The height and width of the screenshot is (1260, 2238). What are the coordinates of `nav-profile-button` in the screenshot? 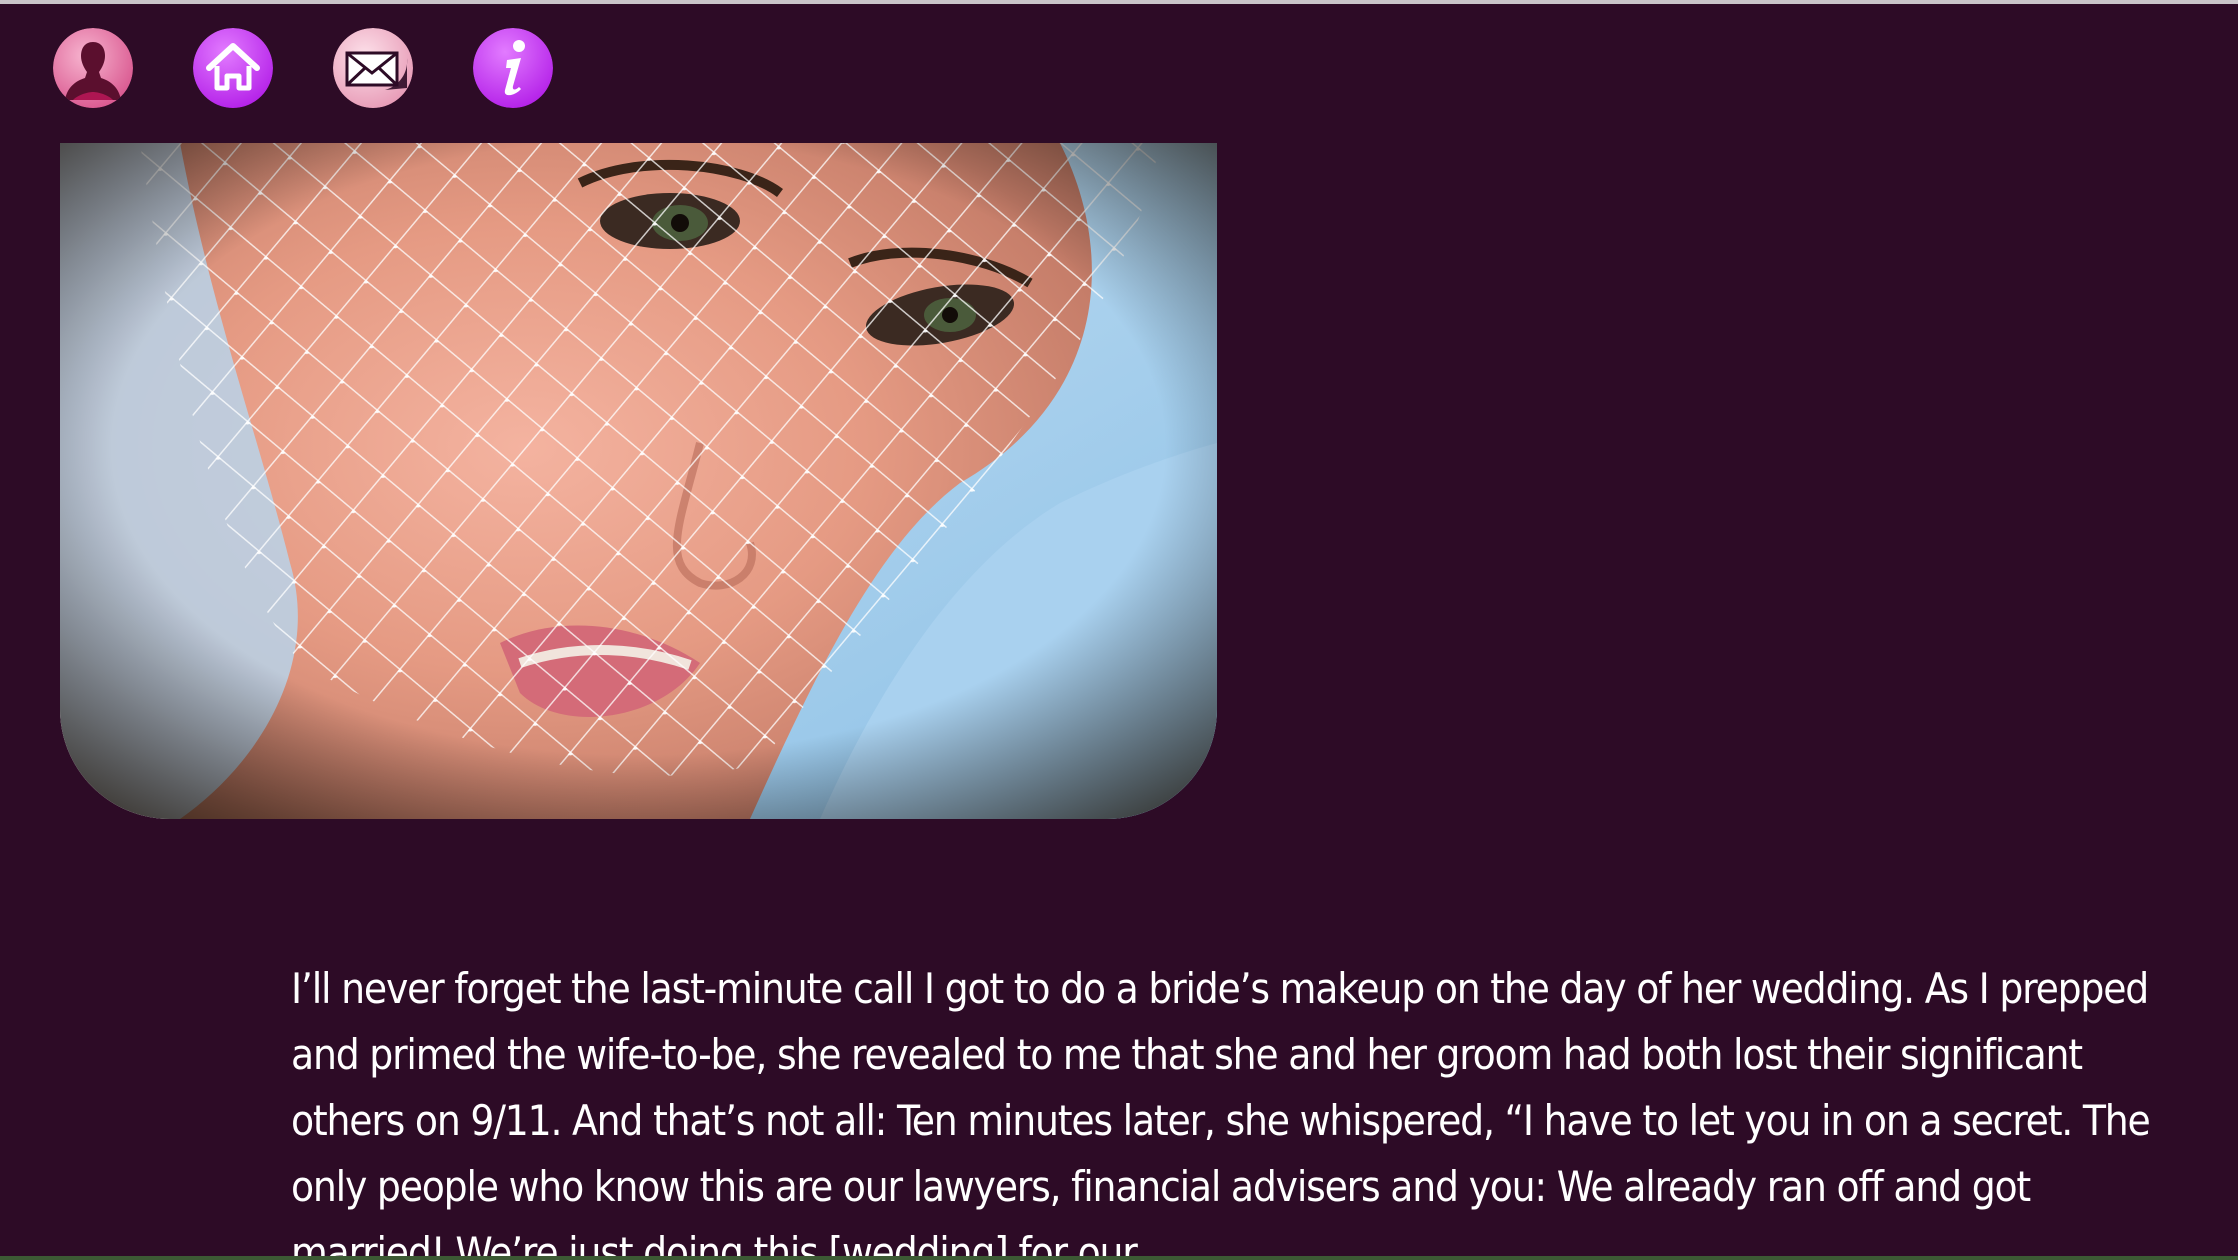 It's located at (93, 68).